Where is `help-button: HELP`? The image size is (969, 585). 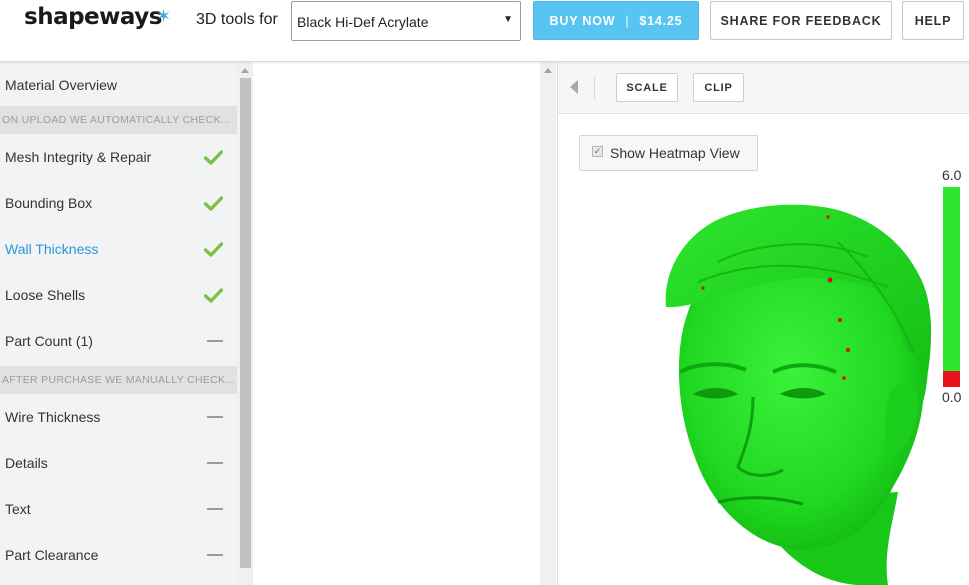
help-button: HELP is located at coordinates (933, 20).